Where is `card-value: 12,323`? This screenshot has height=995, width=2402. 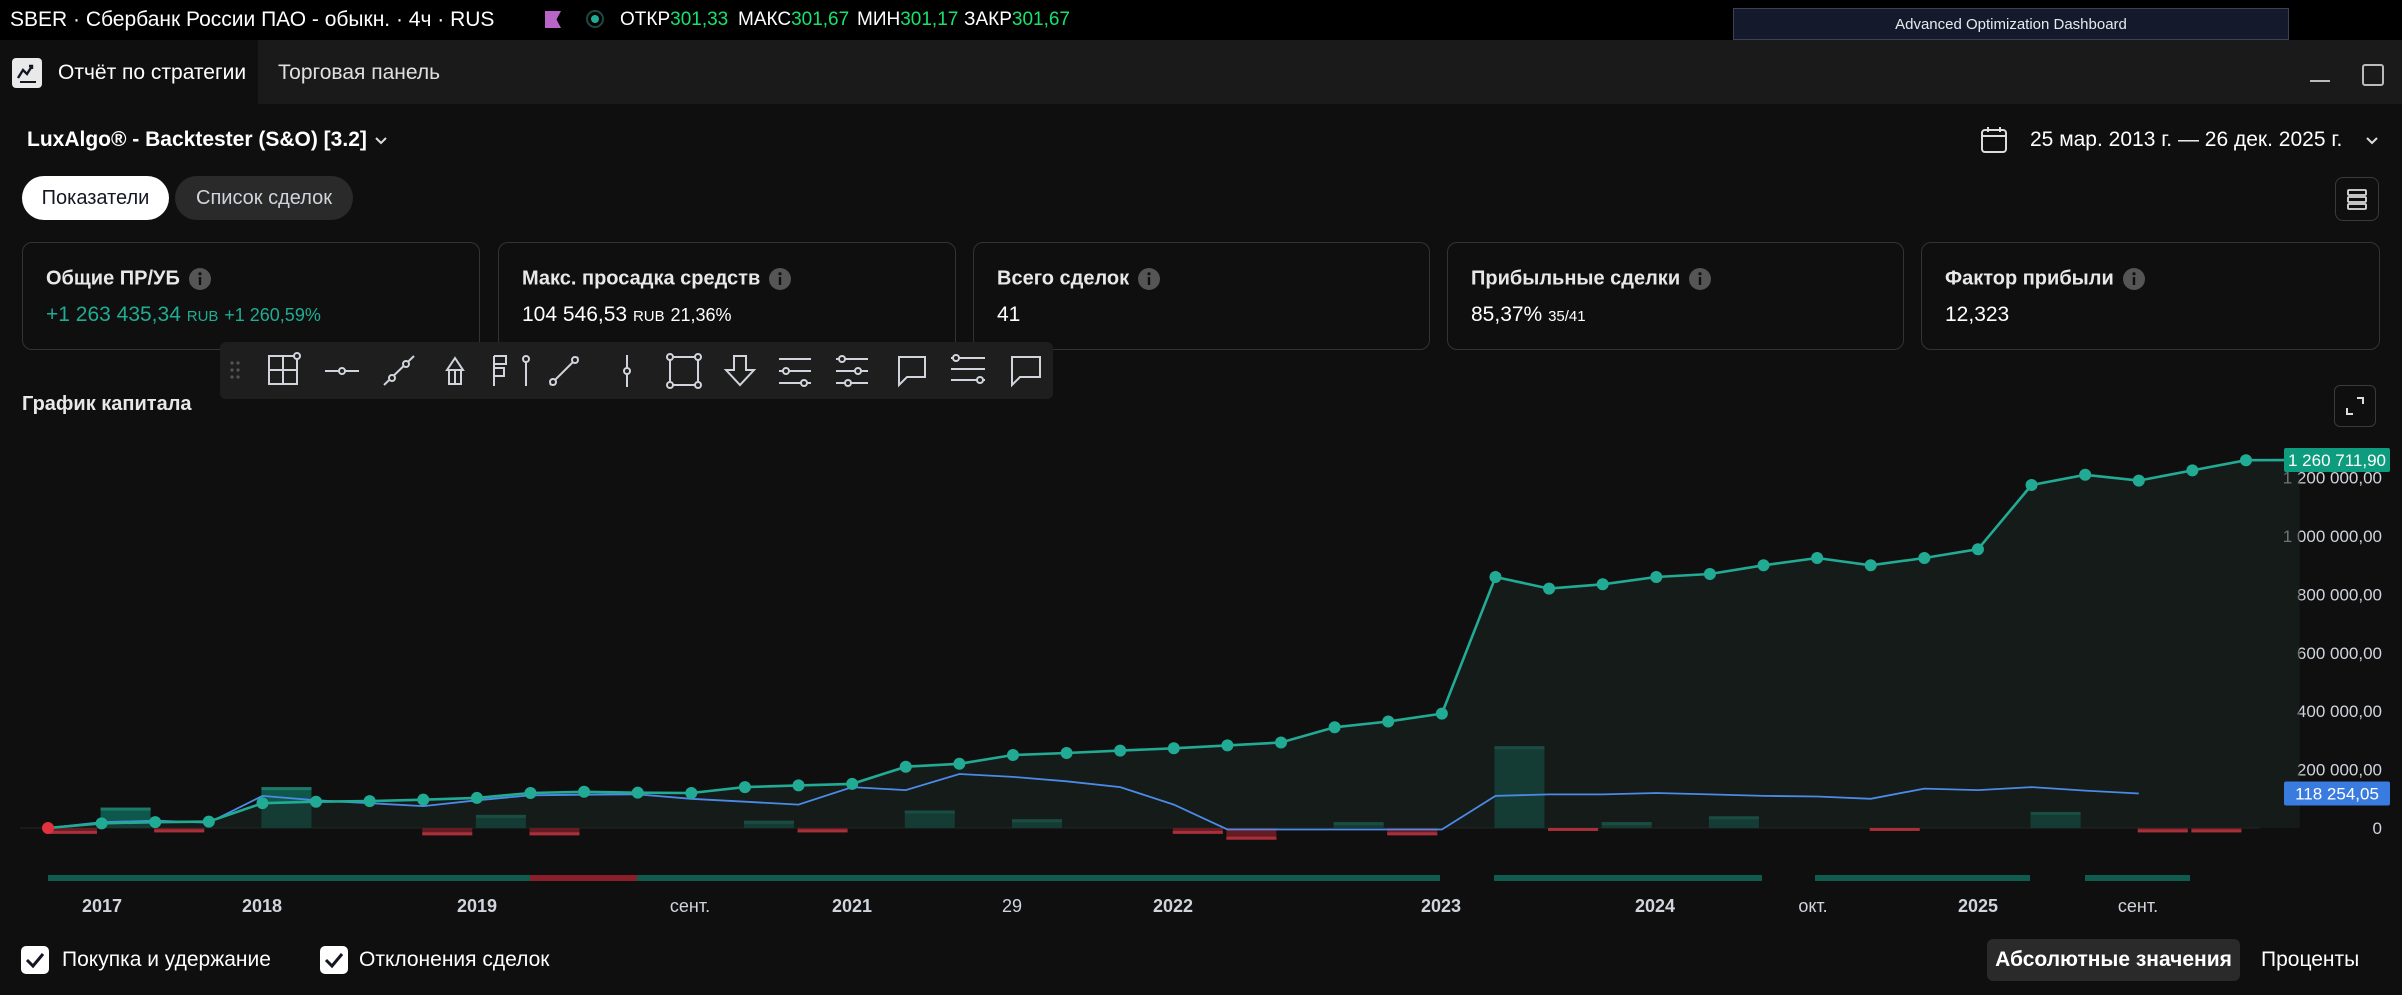
card-value: 12,323 is located at coordinates (1977, 314).